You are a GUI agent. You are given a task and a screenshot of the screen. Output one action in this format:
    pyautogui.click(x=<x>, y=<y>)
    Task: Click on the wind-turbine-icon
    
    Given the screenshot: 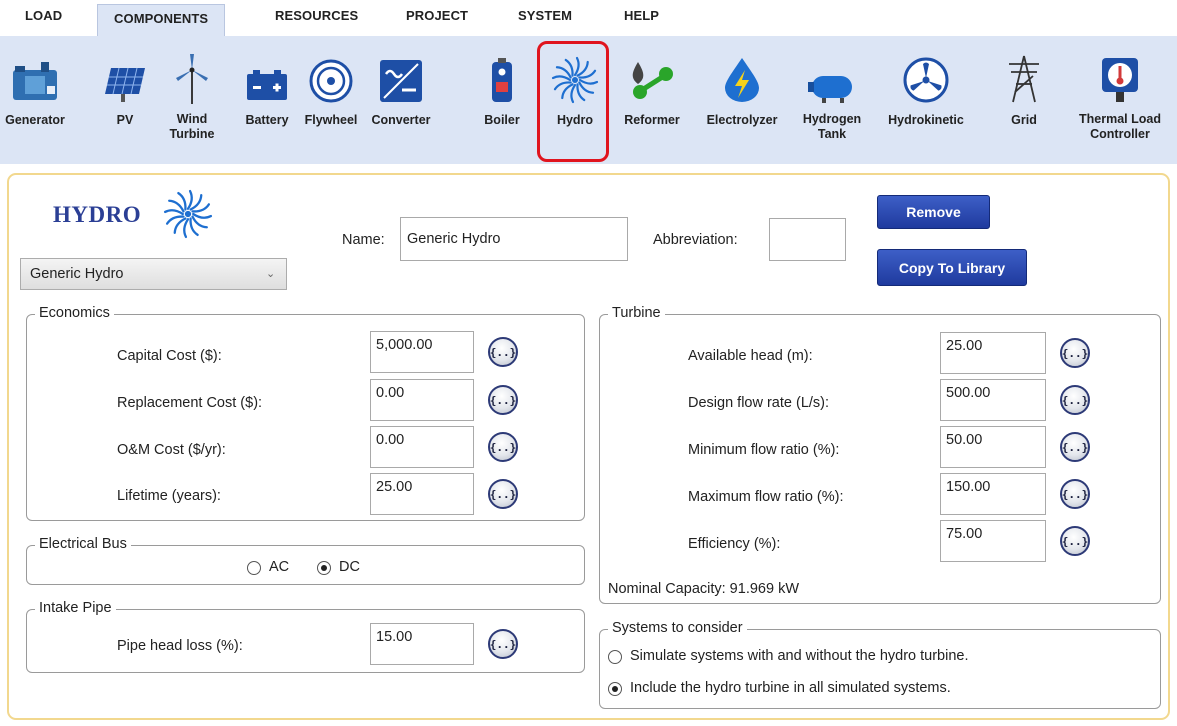 What is the action you would take?
    pyautogui.click(x=192, y=74)
    